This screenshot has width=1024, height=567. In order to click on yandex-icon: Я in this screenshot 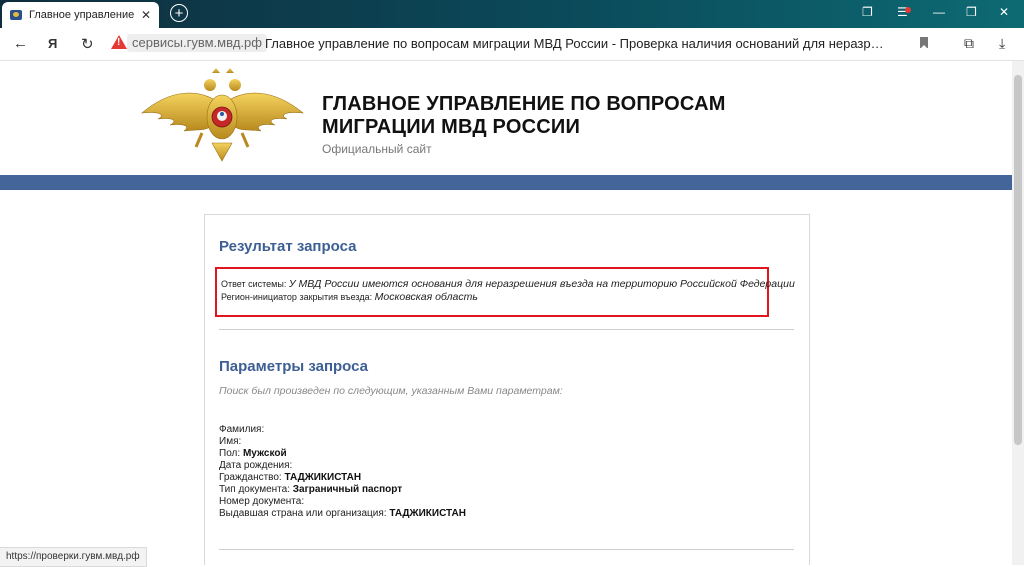, I will do `click(52, 43)`.